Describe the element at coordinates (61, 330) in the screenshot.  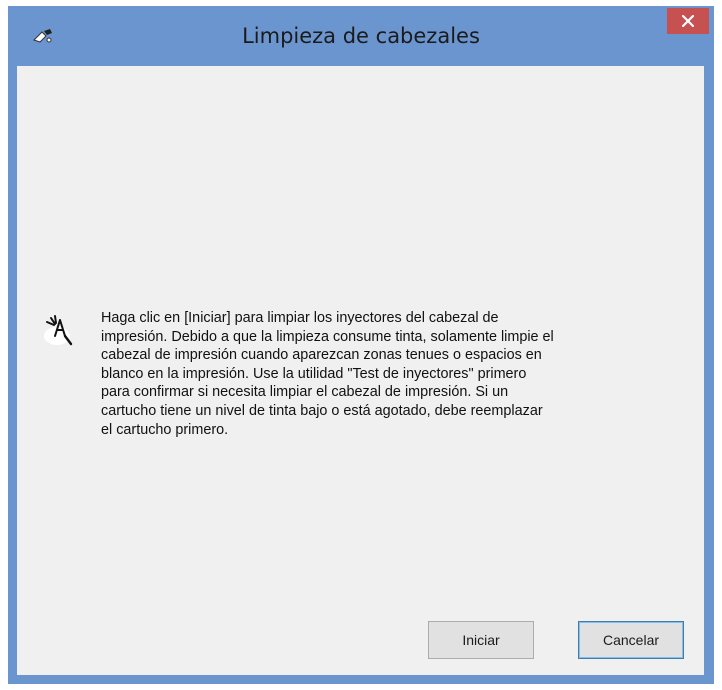
I see `nozzle-cleaning-icon` at that location.